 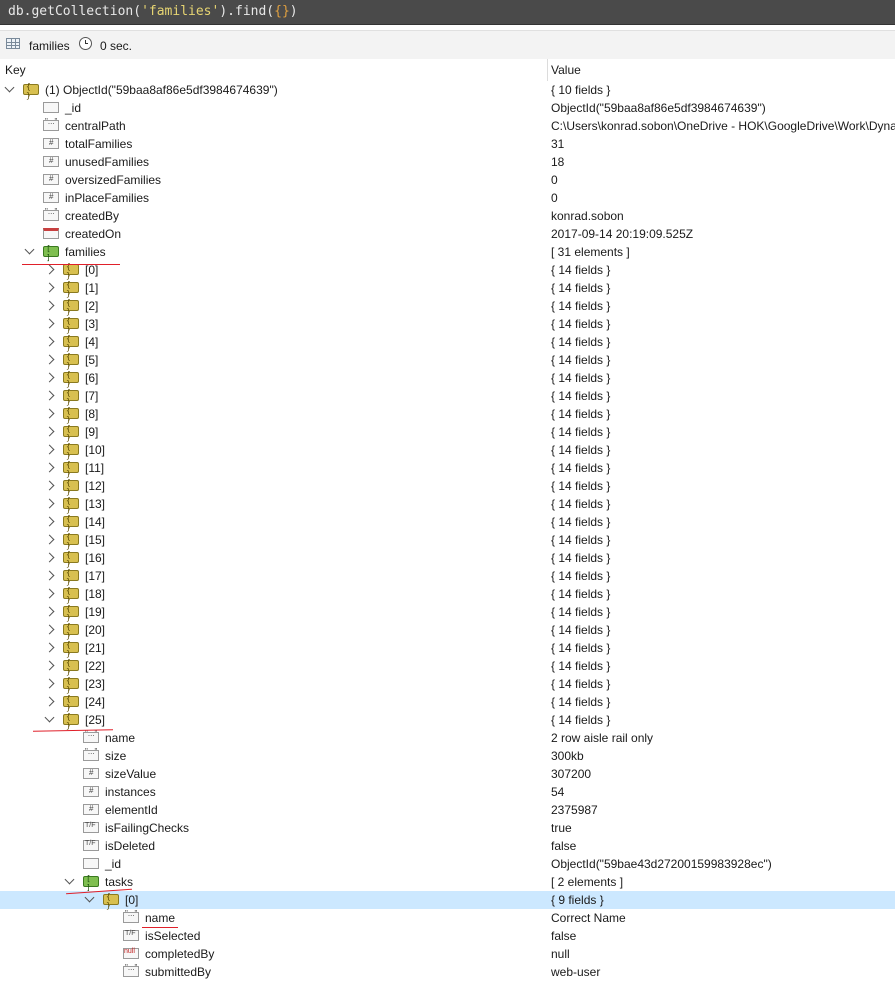 What do you see at coordinates (447, 504) in the screenshot?
I see `tree-row: [13] { 14 fields }` at bounding box center [447, 504].